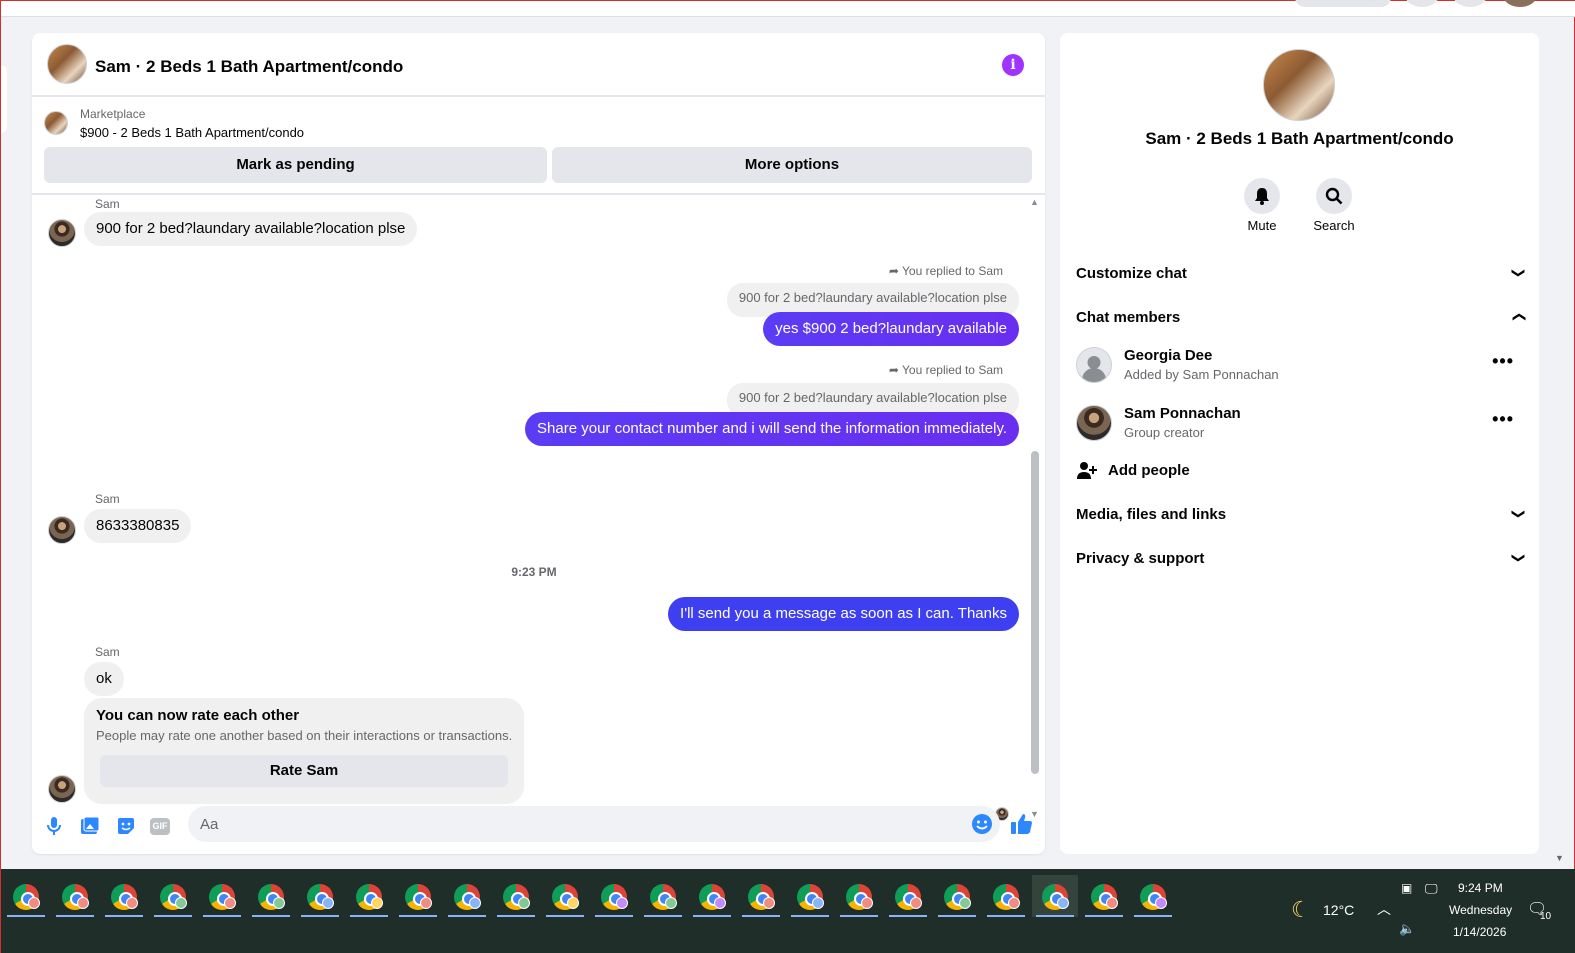 The height and width of the screenshot is (953, 1575). I want to click on info-icon: i, so click(1013, 65).